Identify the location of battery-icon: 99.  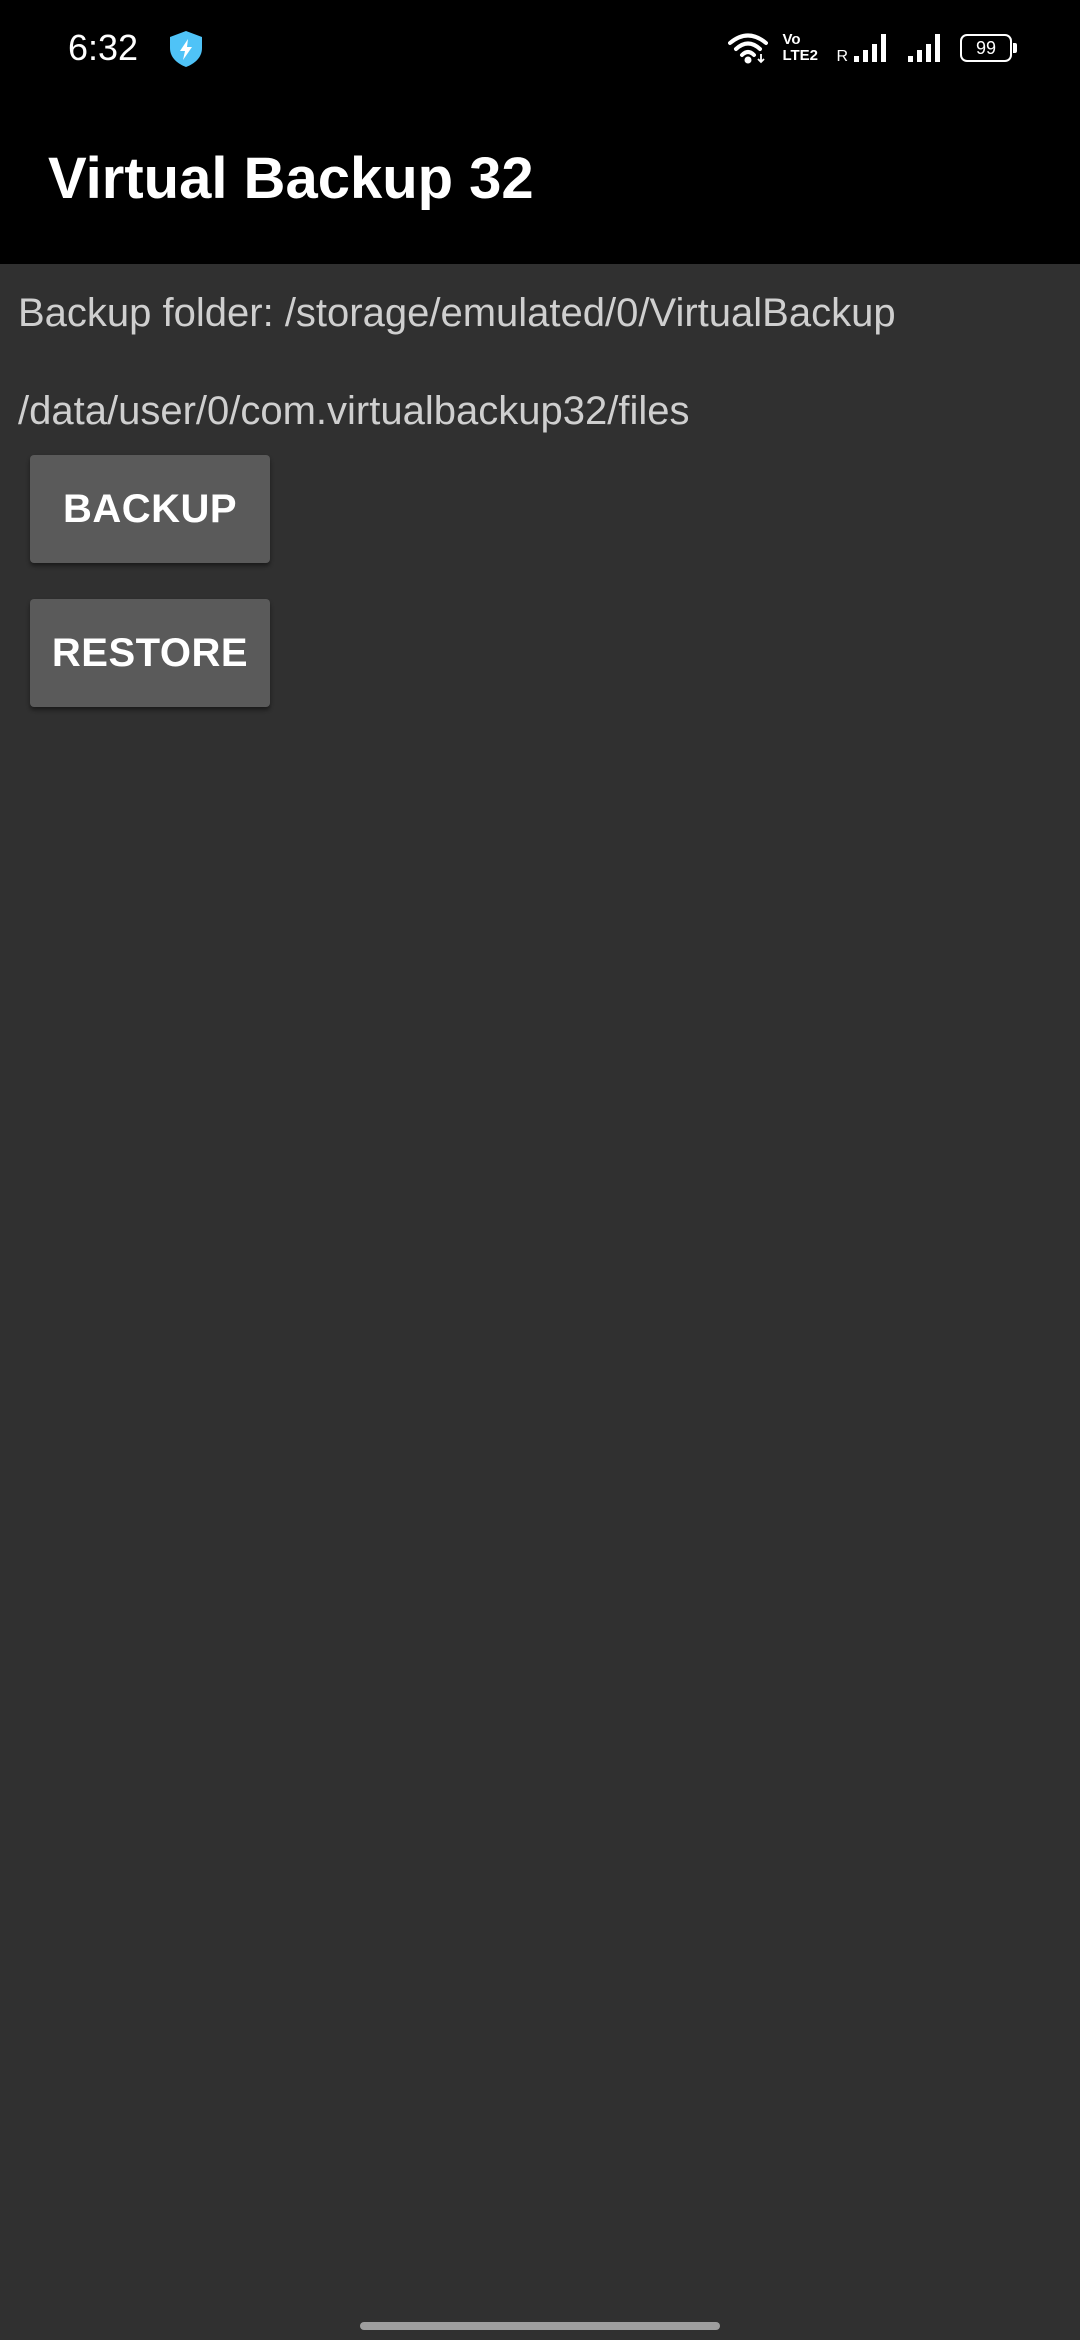
(988, 48).